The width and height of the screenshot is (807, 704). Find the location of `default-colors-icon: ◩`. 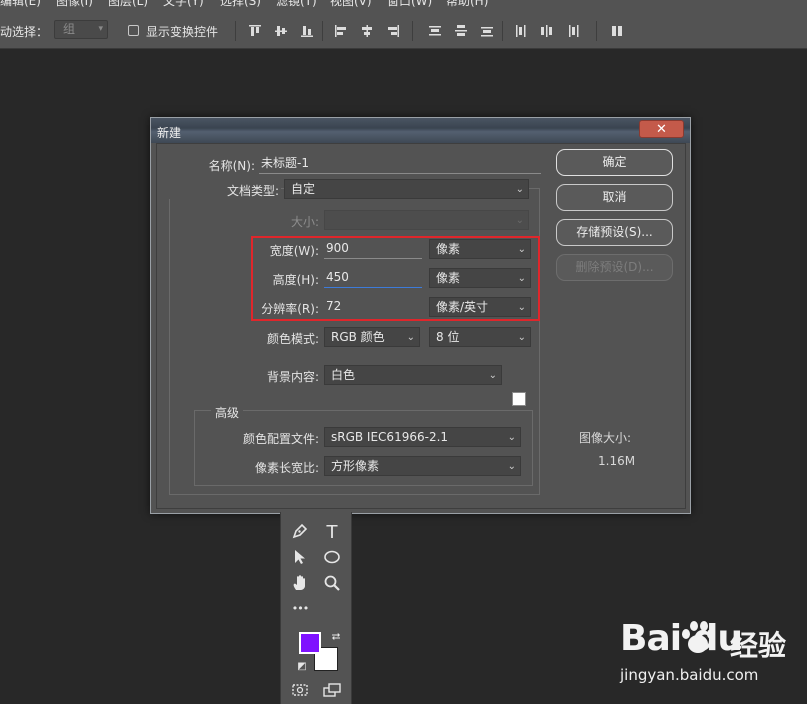

default-colors-icon: ◩ is located at coordinates (302, 667).